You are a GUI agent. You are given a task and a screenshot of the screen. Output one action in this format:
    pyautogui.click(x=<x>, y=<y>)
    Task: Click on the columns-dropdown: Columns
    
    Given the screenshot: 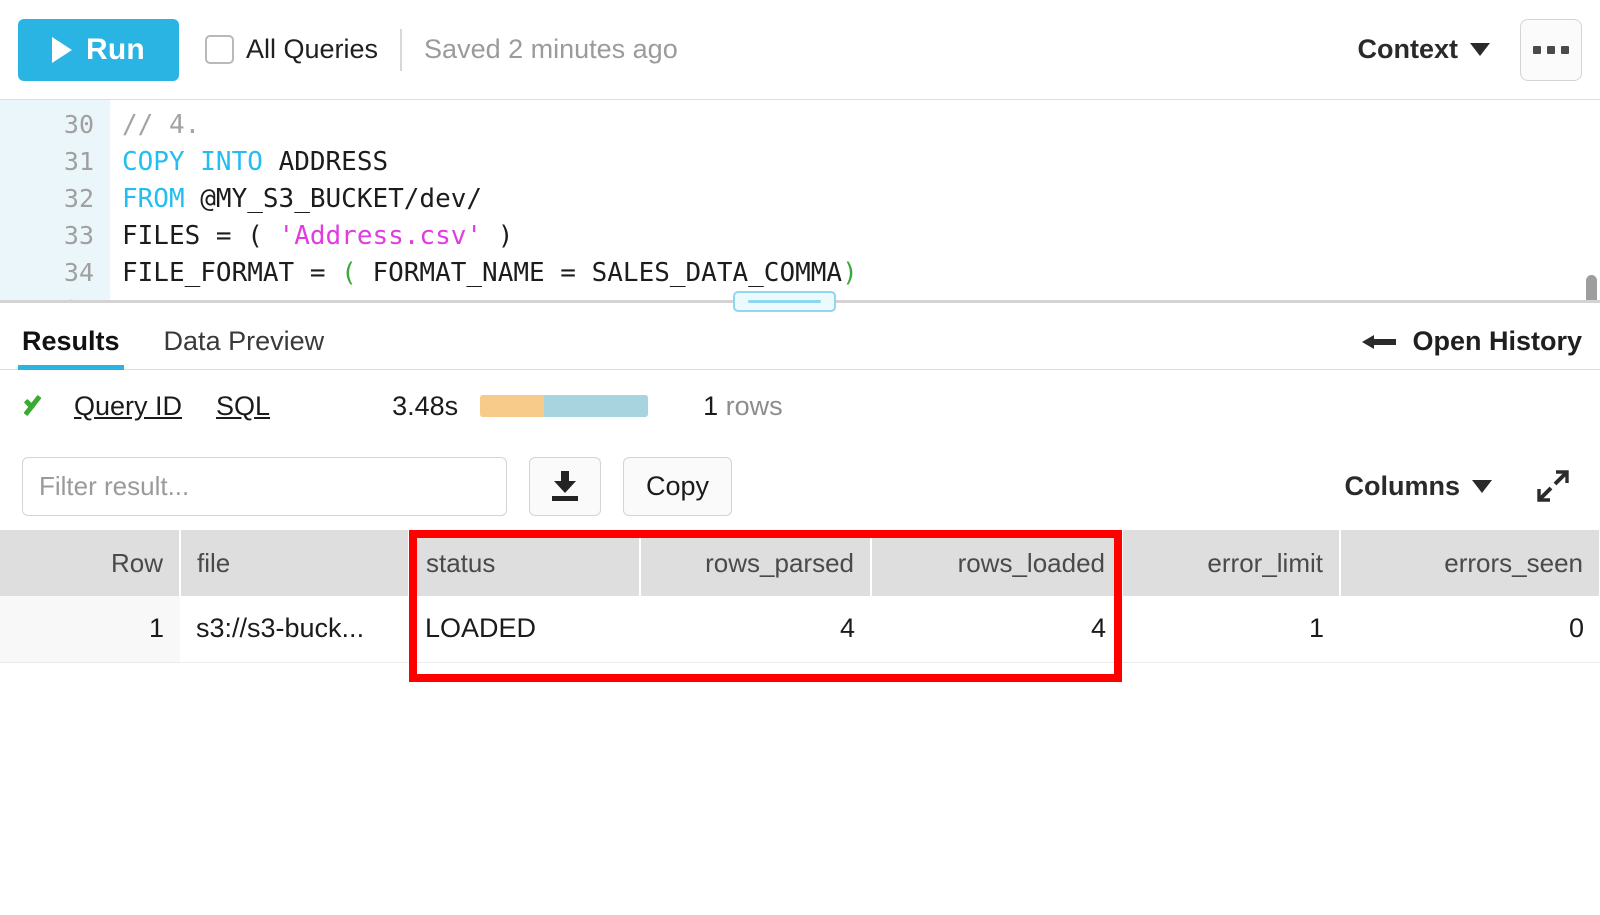 What is the action you would take?
    pyautogui.click(x=1418, y=486)
    